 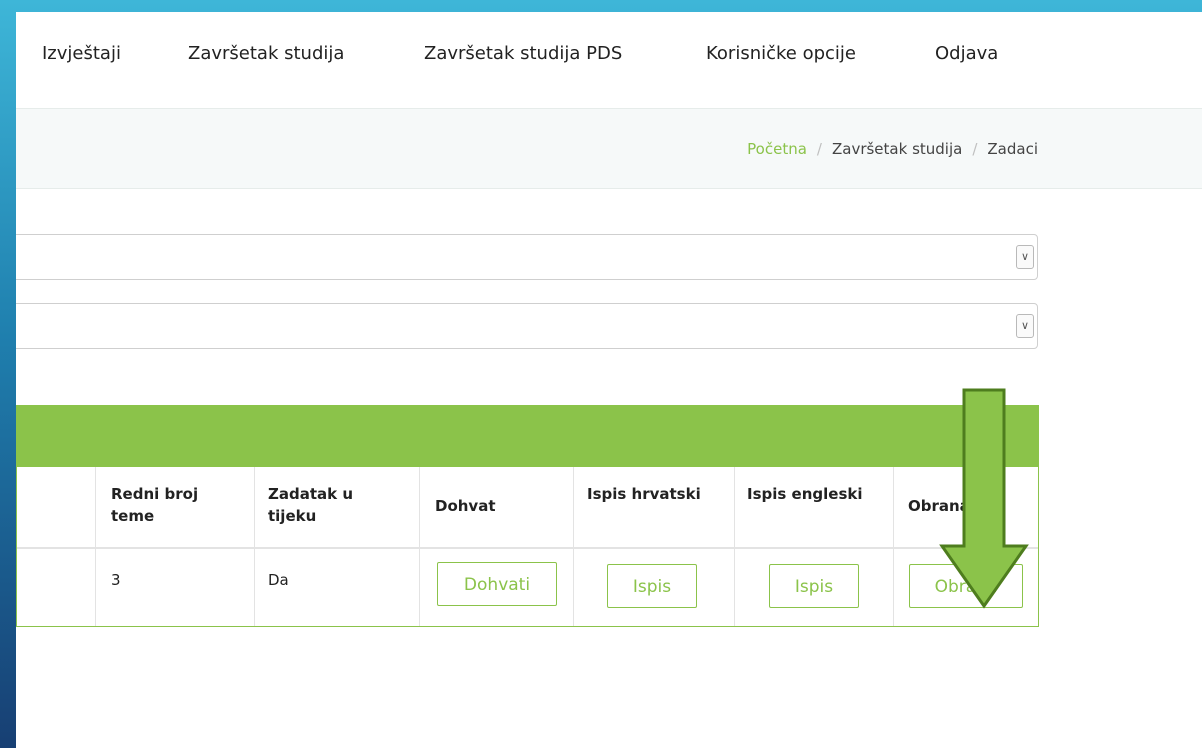 What do you see at coordinates (609, 149) in the screenshot?
I see `breadcrumb-bar: Početna / Završetak studija / Zadaci` at bounding box center [609, 149].